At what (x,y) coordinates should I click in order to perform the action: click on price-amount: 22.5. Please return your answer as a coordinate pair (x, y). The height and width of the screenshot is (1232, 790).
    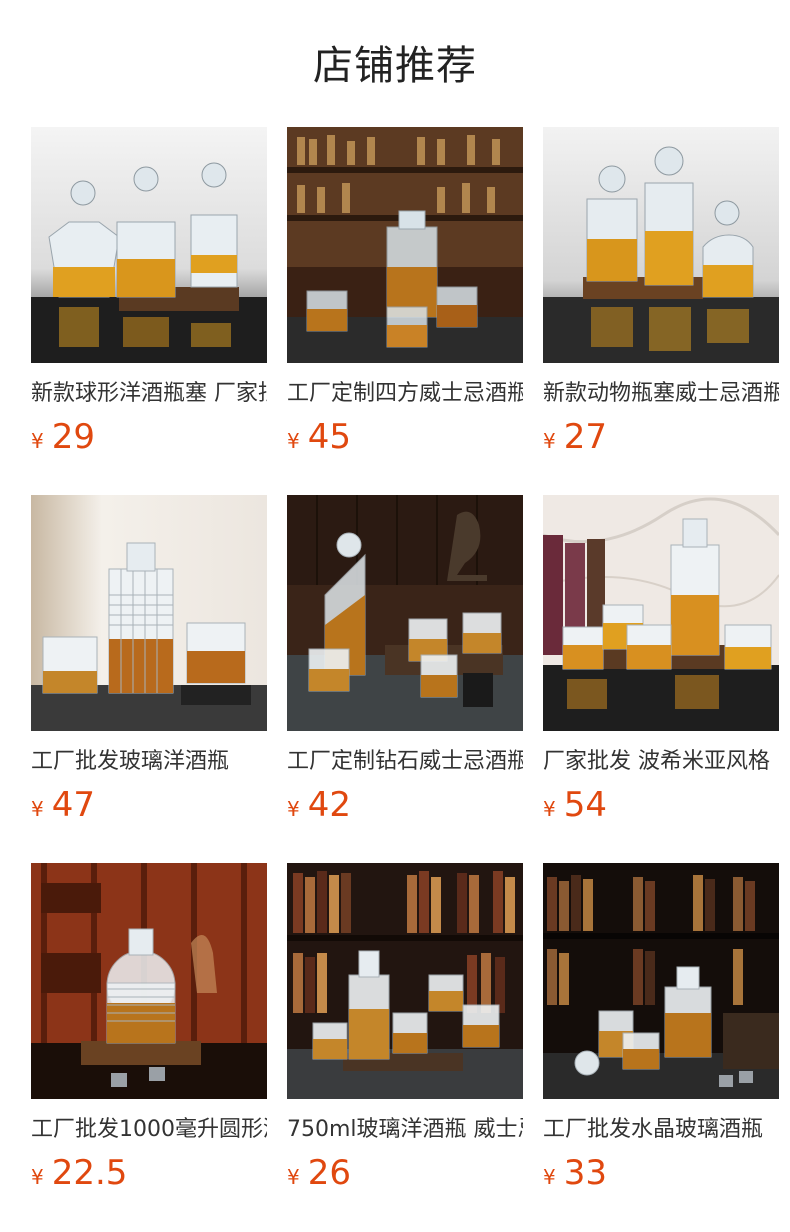
    Looking at the image, I should click on (89, 1173).